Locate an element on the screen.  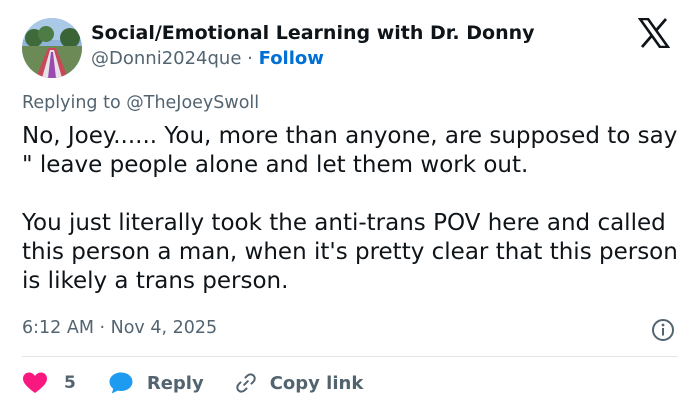
author-handle-row: @Donni2024que · Follow is located at coordinates (207, 58).